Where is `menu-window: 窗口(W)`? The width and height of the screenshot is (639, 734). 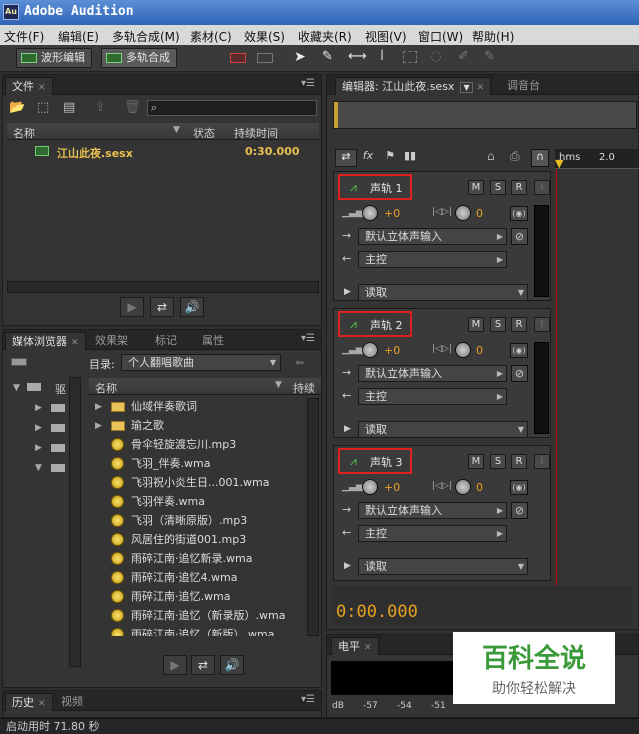
menu-window: 窗口(W) is located at coordinates (440, 36).